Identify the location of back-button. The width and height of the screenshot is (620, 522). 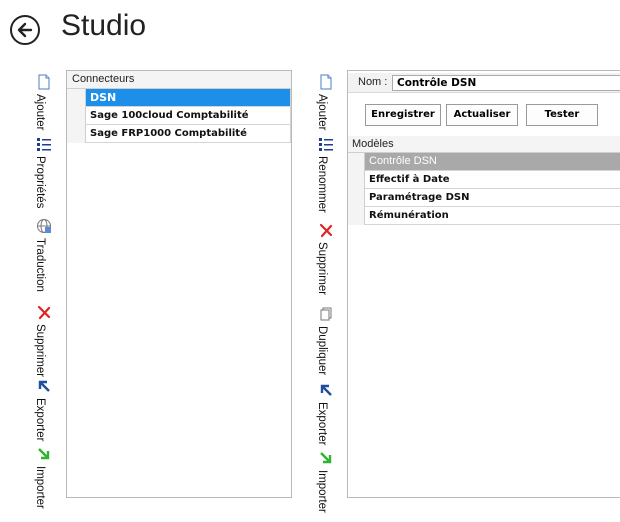
(25, 30).